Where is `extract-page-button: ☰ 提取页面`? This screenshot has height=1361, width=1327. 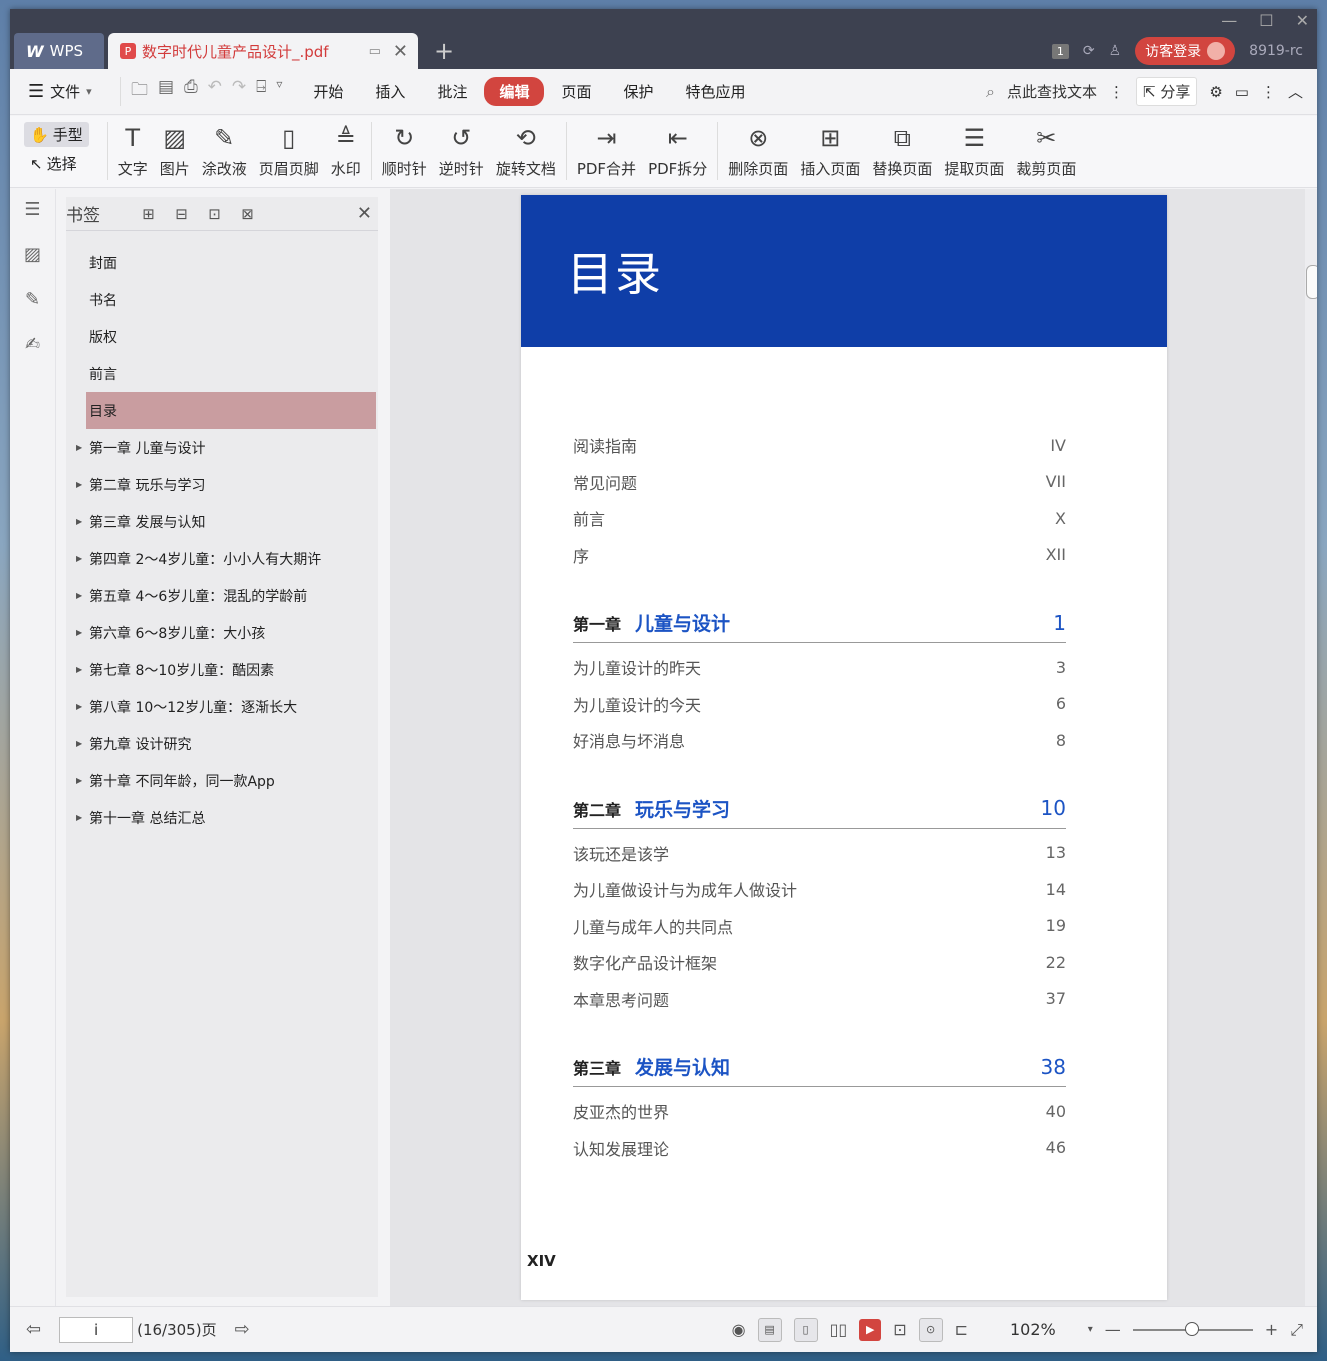 extract-page-button: ☰ 提取页面 is located at coordinates (974, 150).